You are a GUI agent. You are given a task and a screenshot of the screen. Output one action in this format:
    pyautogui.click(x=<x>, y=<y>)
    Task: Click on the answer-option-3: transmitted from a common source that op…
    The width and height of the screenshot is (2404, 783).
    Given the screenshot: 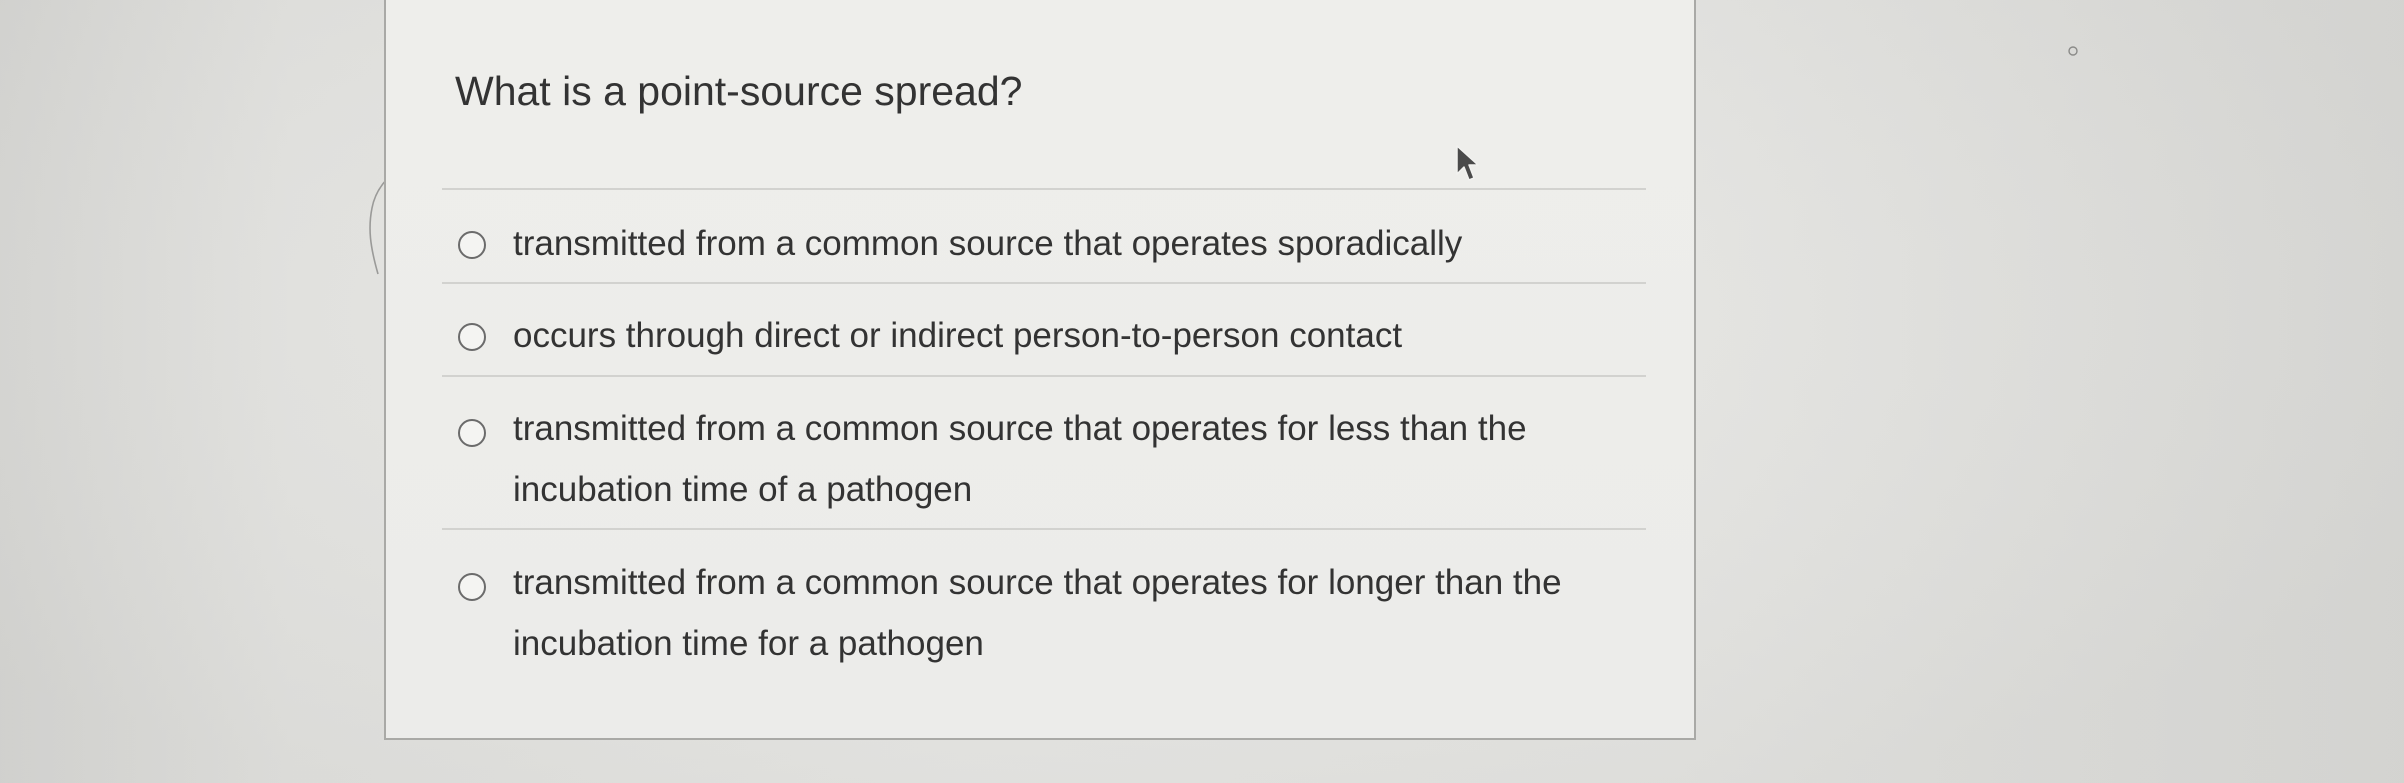 What is the action you would take?
    pyautogui.click(x=1053, y=459)
    